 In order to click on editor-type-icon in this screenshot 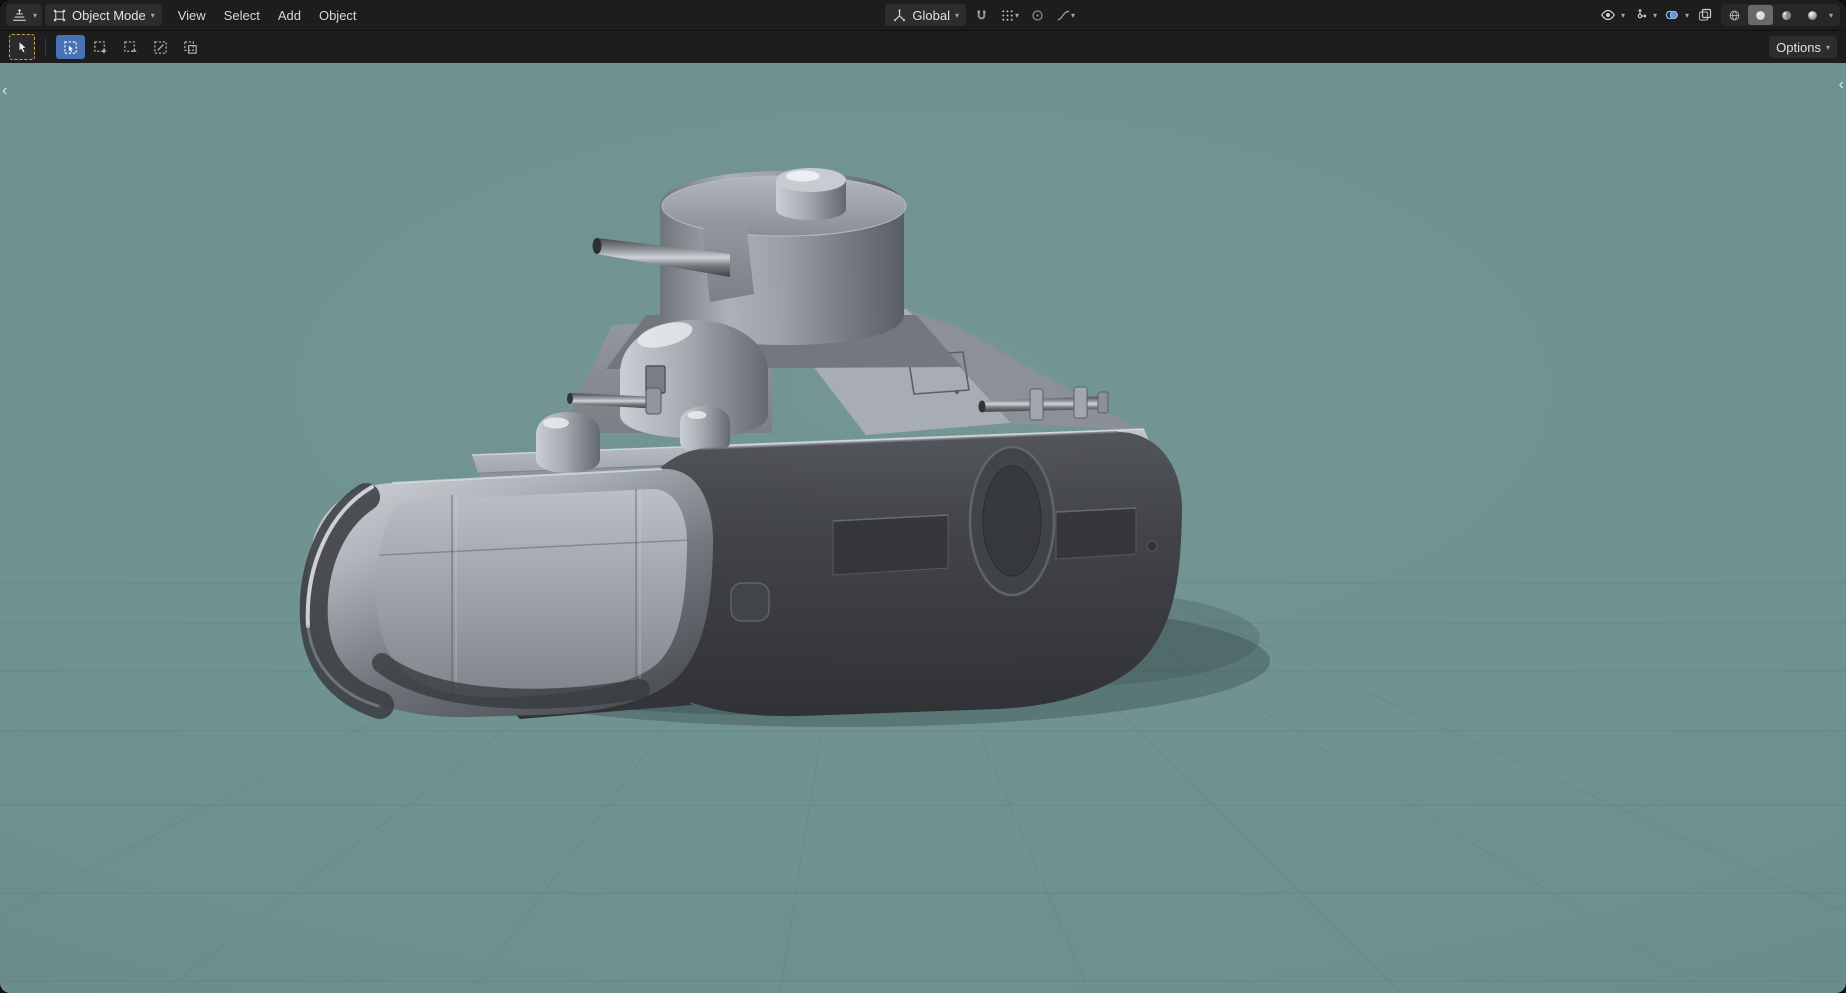, I will do `click(19, 14)`.